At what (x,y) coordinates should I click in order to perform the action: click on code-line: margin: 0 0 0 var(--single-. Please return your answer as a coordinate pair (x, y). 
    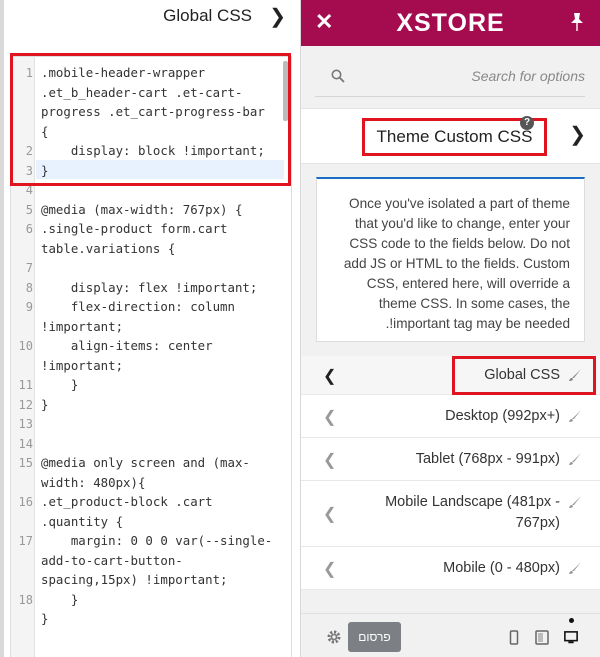
    Looking at the image, I should click on (157, 540).